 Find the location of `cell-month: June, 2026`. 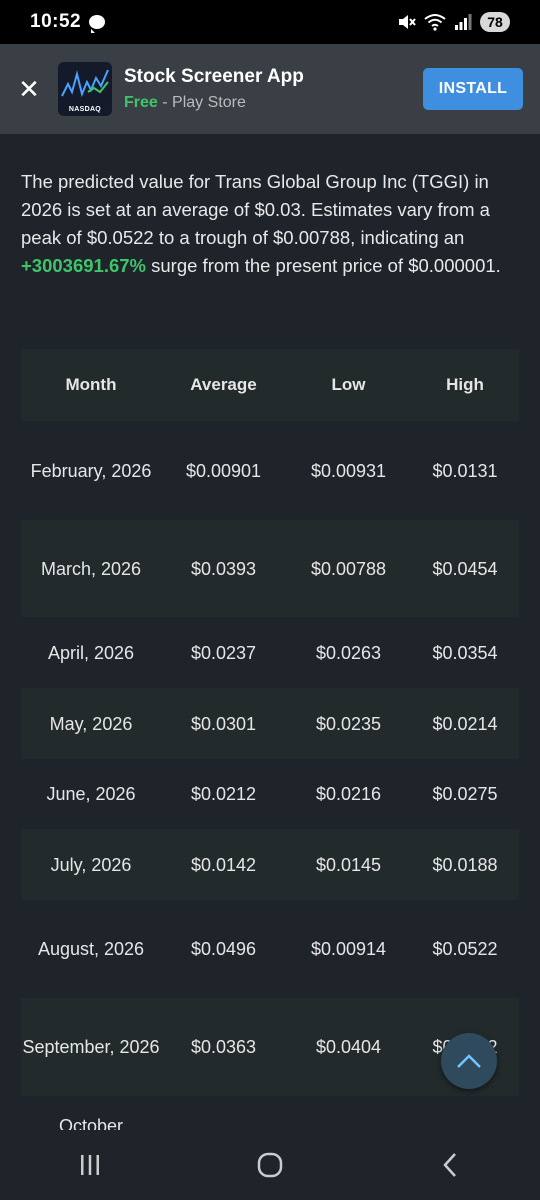

cell-month: June, 2026 is located at coordinates (91, 794).